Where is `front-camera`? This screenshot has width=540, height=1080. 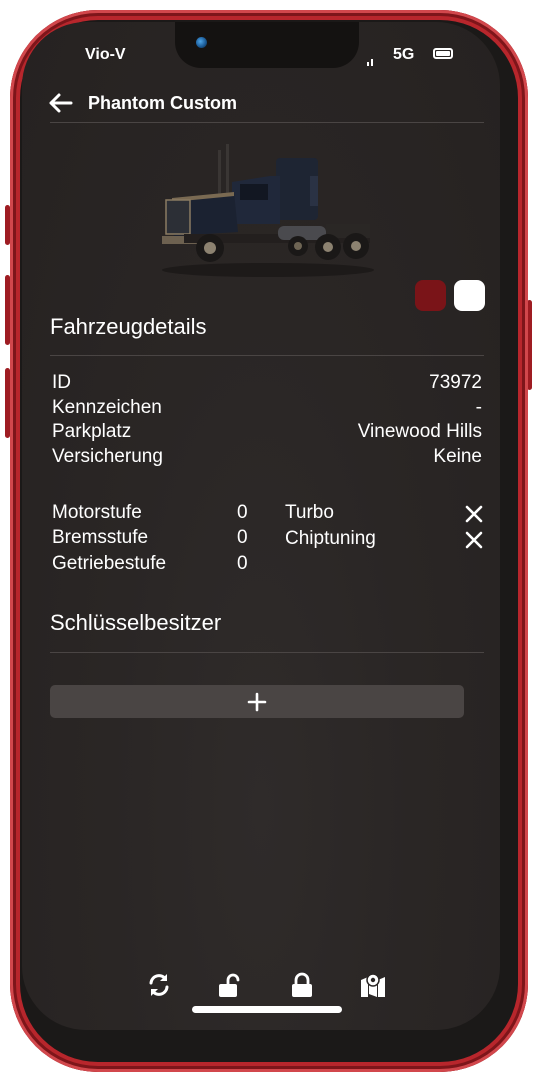
front-camera is located at coordinates (201, 42).